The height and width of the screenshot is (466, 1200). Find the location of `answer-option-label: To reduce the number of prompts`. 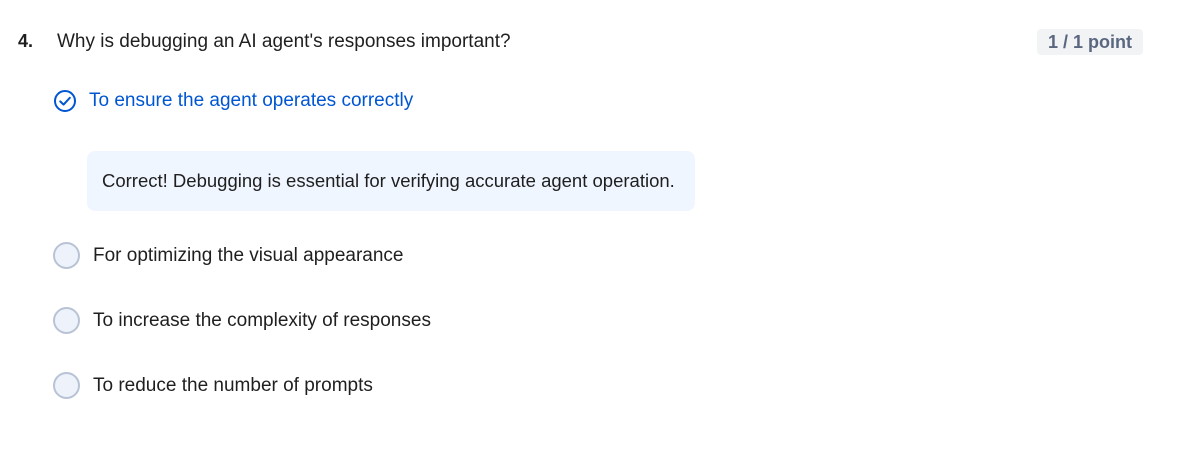

answer-option-label: To reduce the number of prompts is located at coordinates (233, 385).